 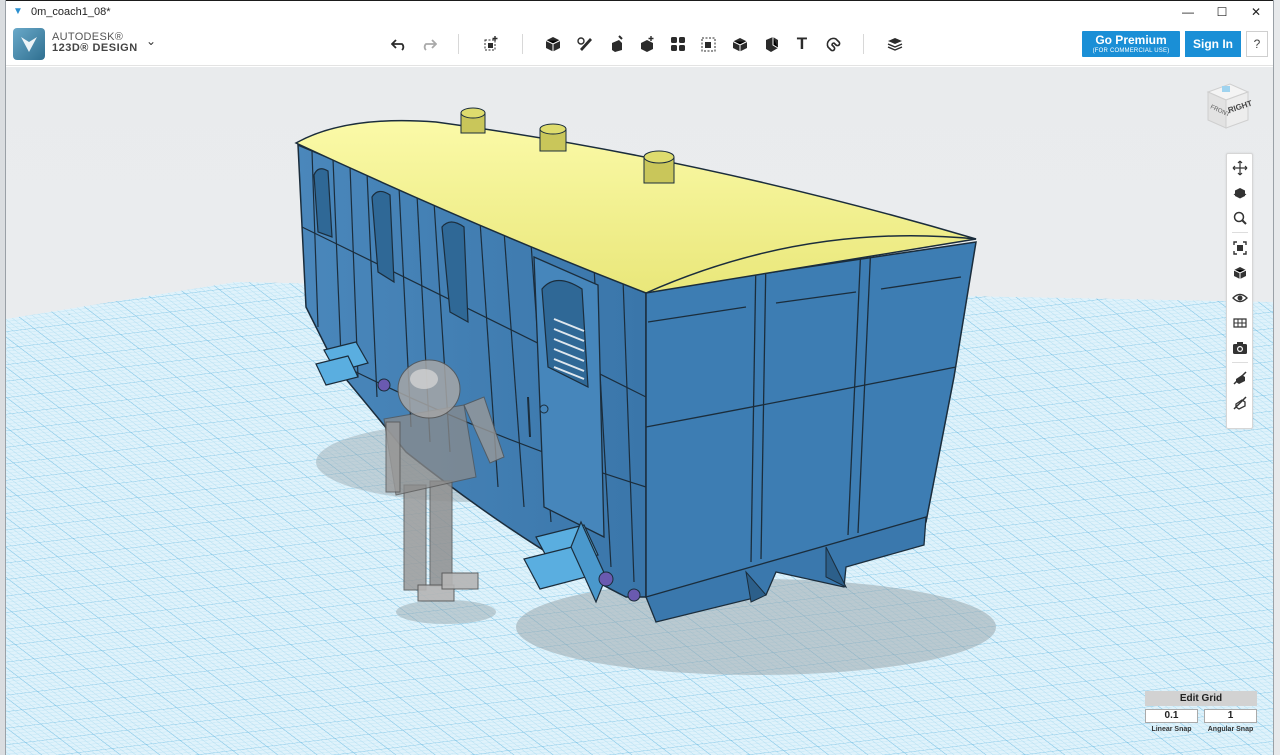 What do you see at coordinates (1171, 729) in the screenshot?
I see `linear-snap-label: Linear Snap` at bounding box center [1171, 729].